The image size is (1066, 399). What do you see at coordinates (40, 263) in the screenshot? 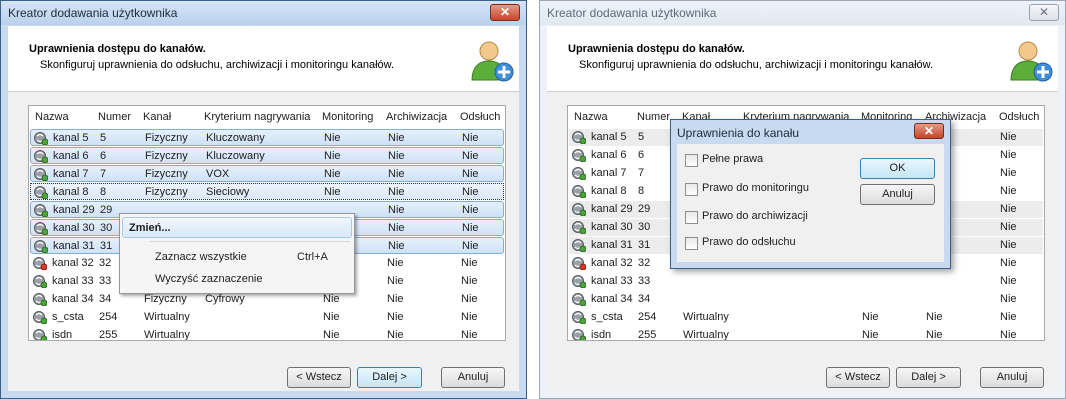
I see `channel-blocked-icon` at bounding box center [40, 263].